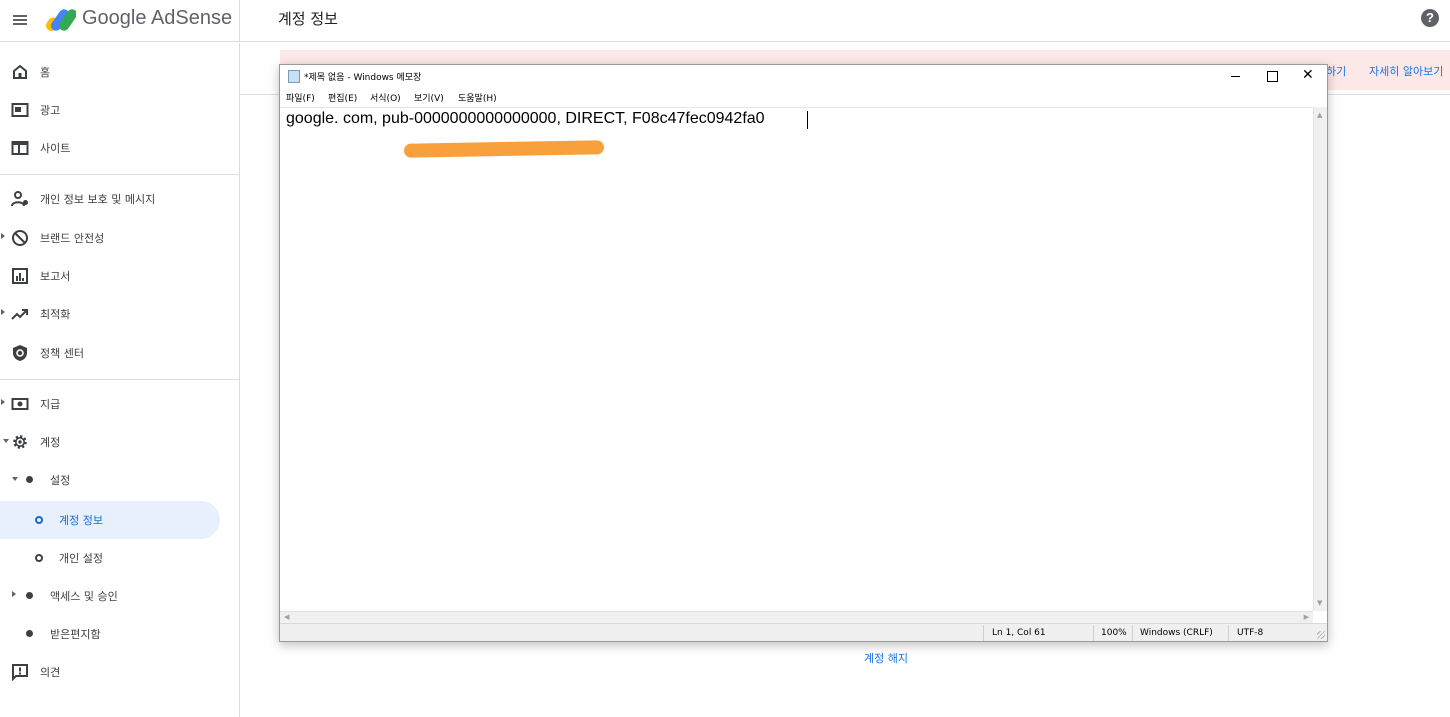 This screenshot has height=717, width=1450. I want to click on hamburger-menu-icon, so click(20, 20).